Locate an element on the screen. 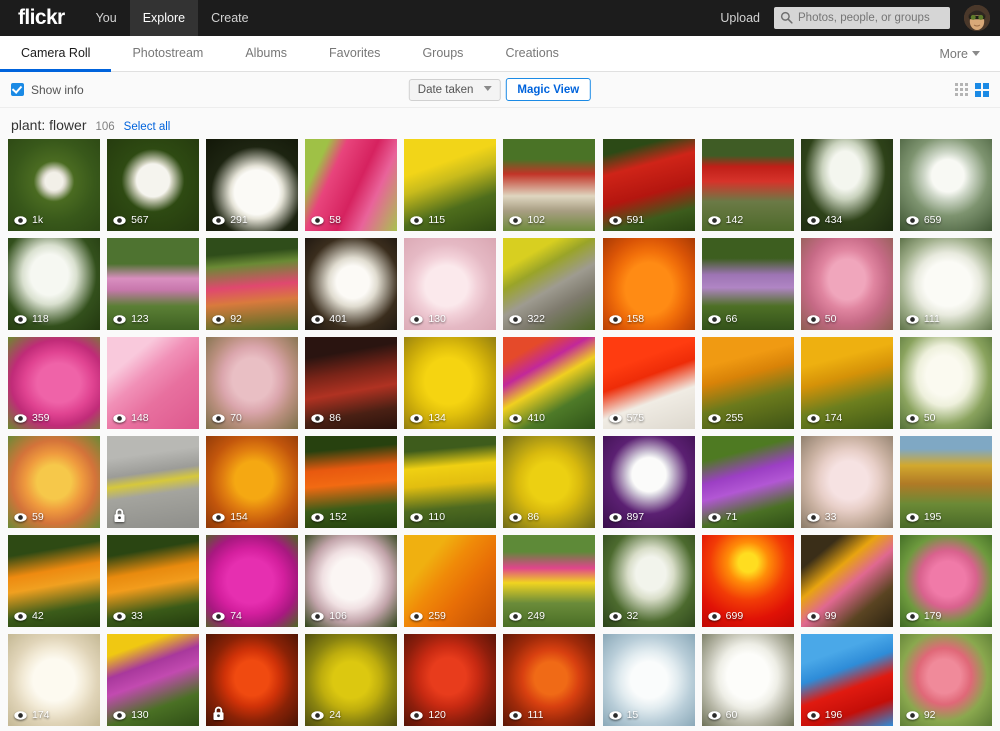 This screenshot has width=1000, height=731. photo-thumbnail-yellow-flowers-fence is located at coordinates (846, 581).